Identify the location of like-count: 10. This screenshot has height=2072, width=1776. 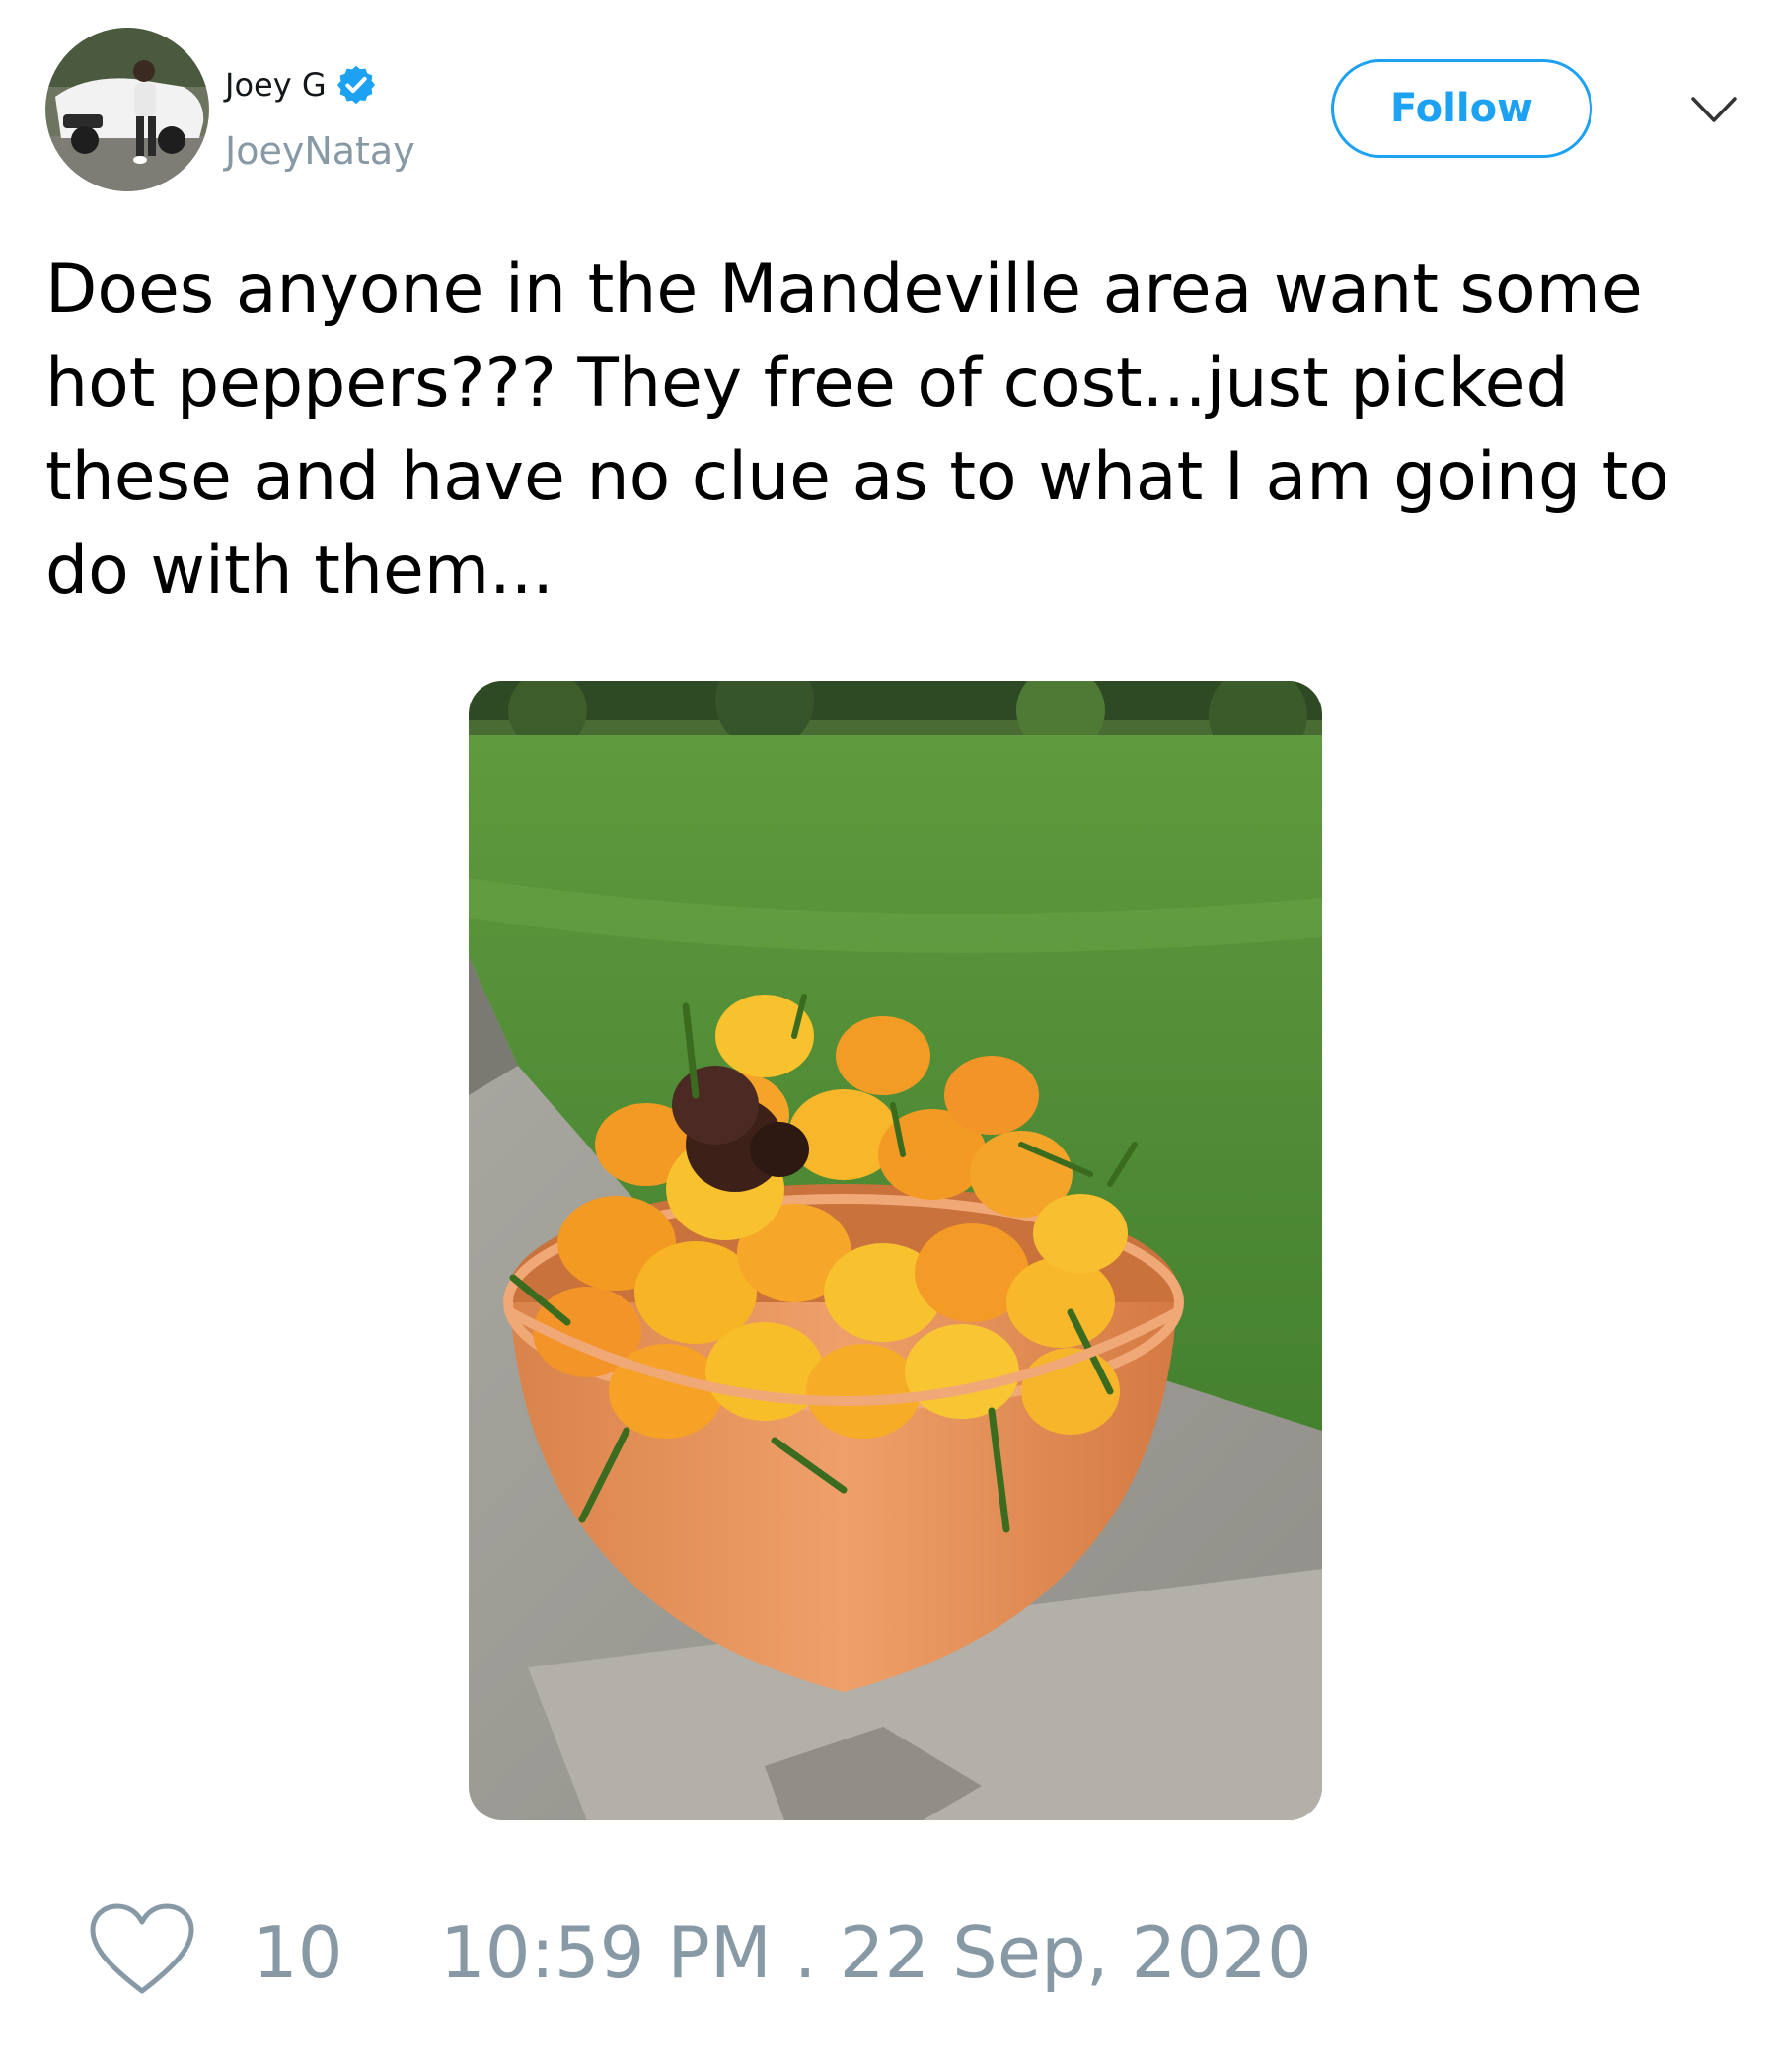
(298, 1953).